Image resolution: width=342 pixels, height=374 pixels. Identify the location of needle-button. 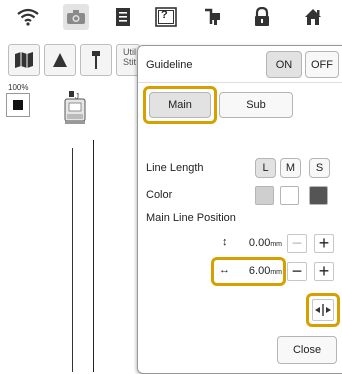
(96, 60).